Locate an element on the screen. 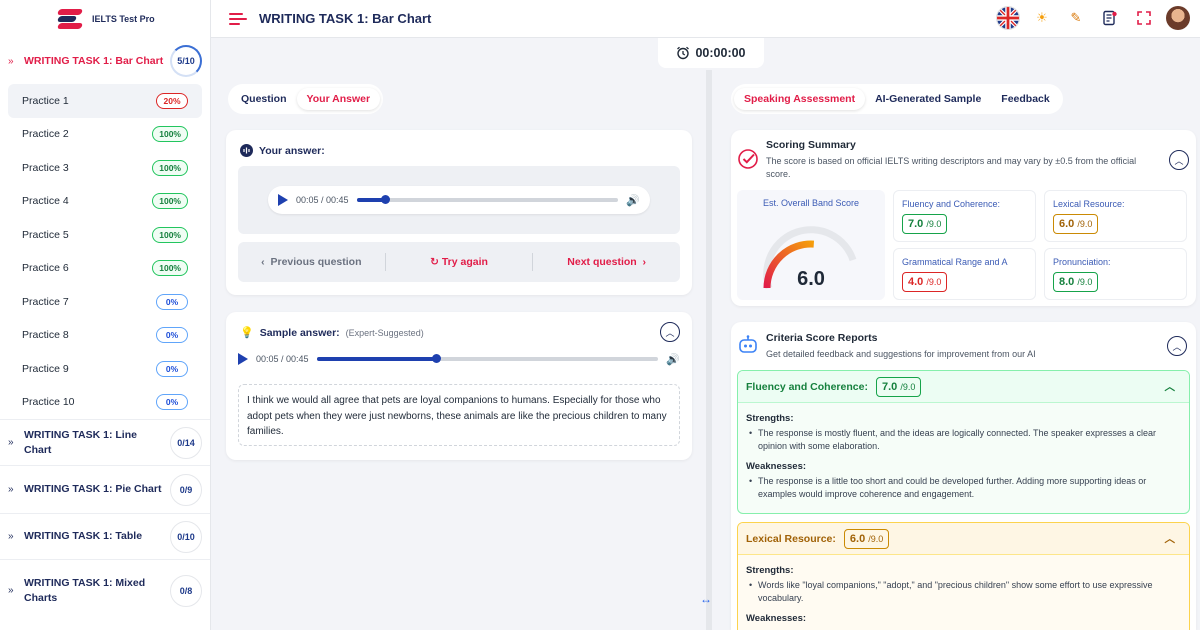 The width and height of the screenshot is (1200, 630). notes-icon is located at coordinates (1110, 18).